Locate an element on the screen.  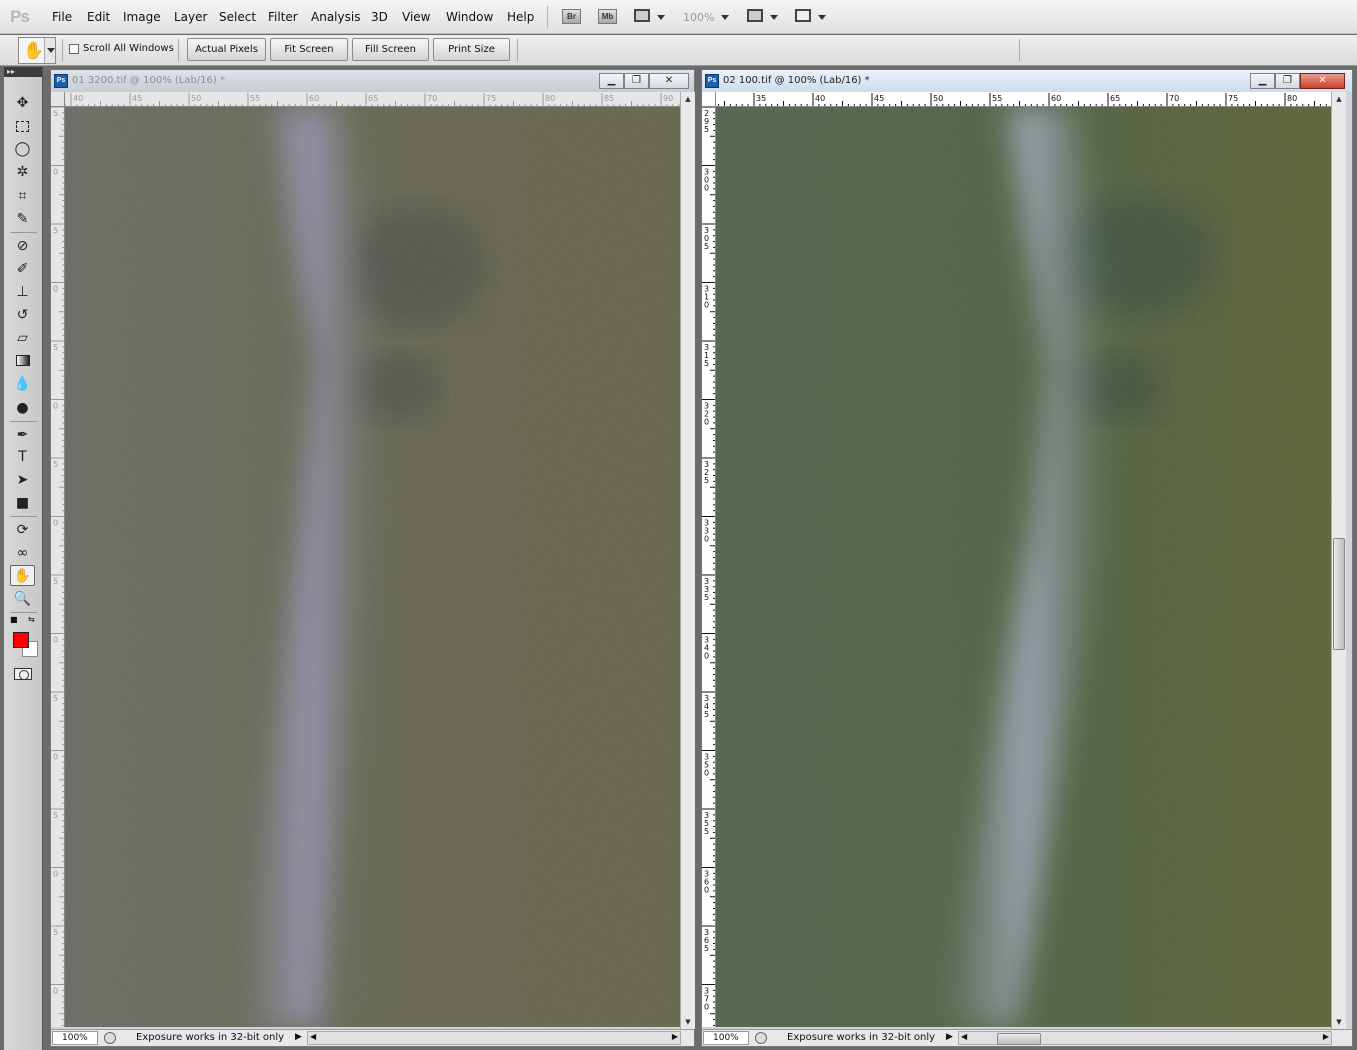
extras-icon is located at coordinates (643, 16).